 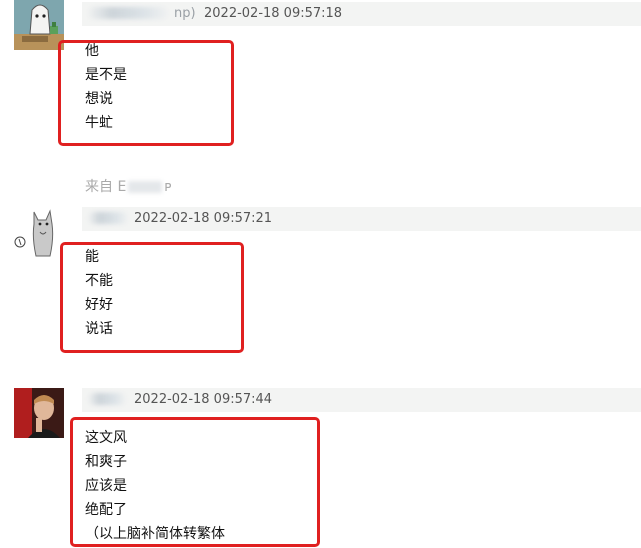 What do you see at coordinates (203, 218) in the screenshot?
I see `timestamp-2: 2022-02-18 09:57:21` at bounding box center [203, 218].